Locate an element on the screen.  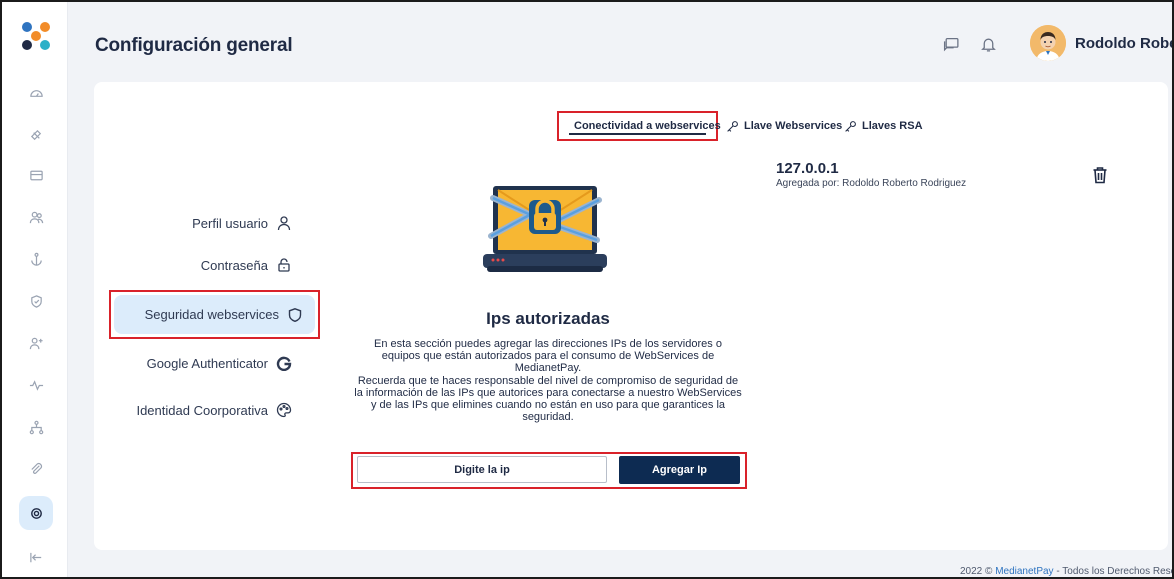
tab-label: Llave Webservices is located at coordinates (793, 126).